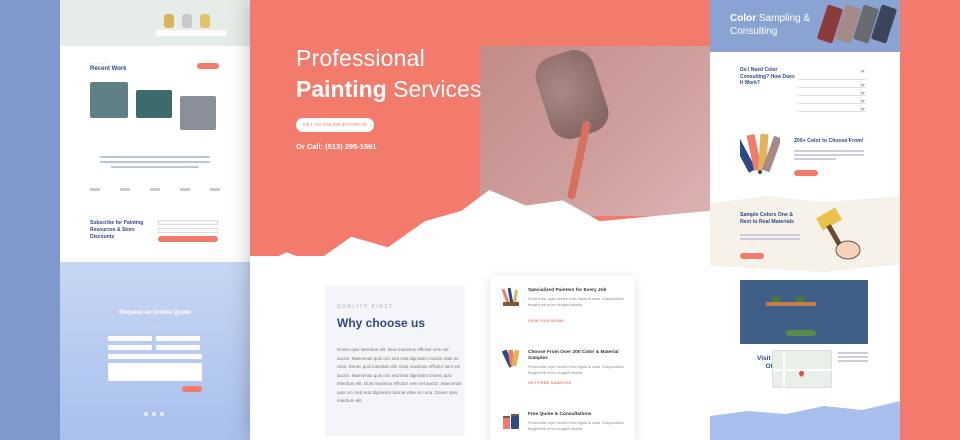 Image resolution: width=960 pixels, height=440 pixels. Describe the element at coordinates (335, 125) in the screenshot. I see `online-estimate-button: GET AN ONLINE ESTIMATE` at that location.